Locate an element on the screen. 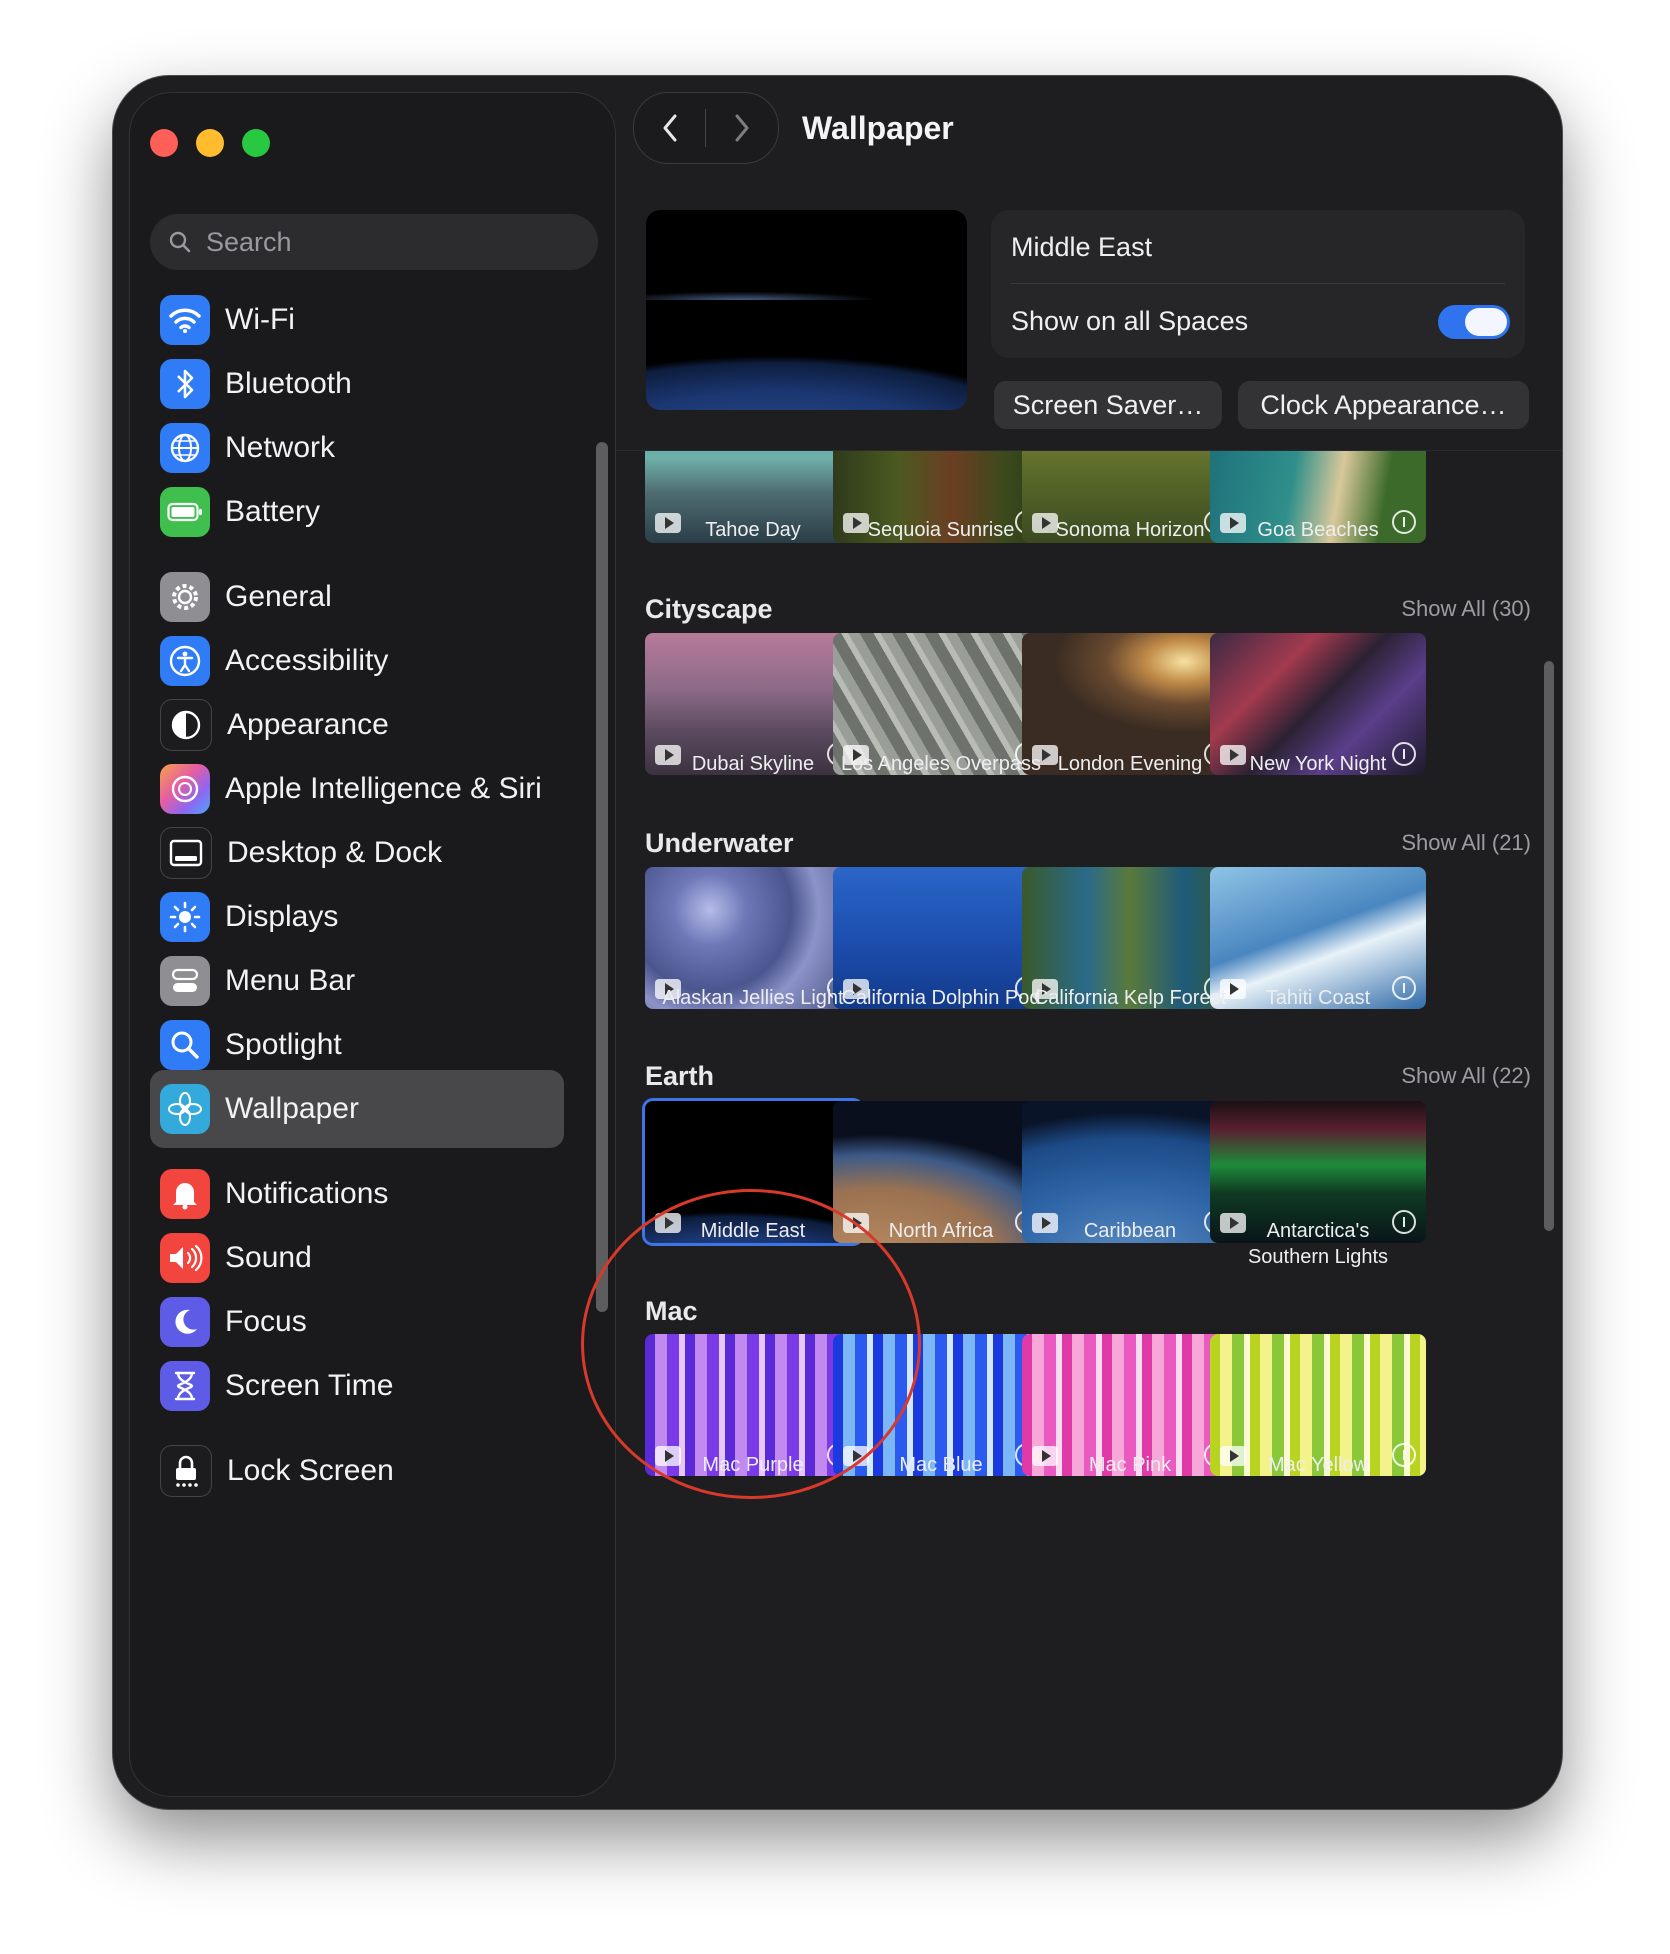  sidebar-scrollbar is located at coordinates (602, 877).